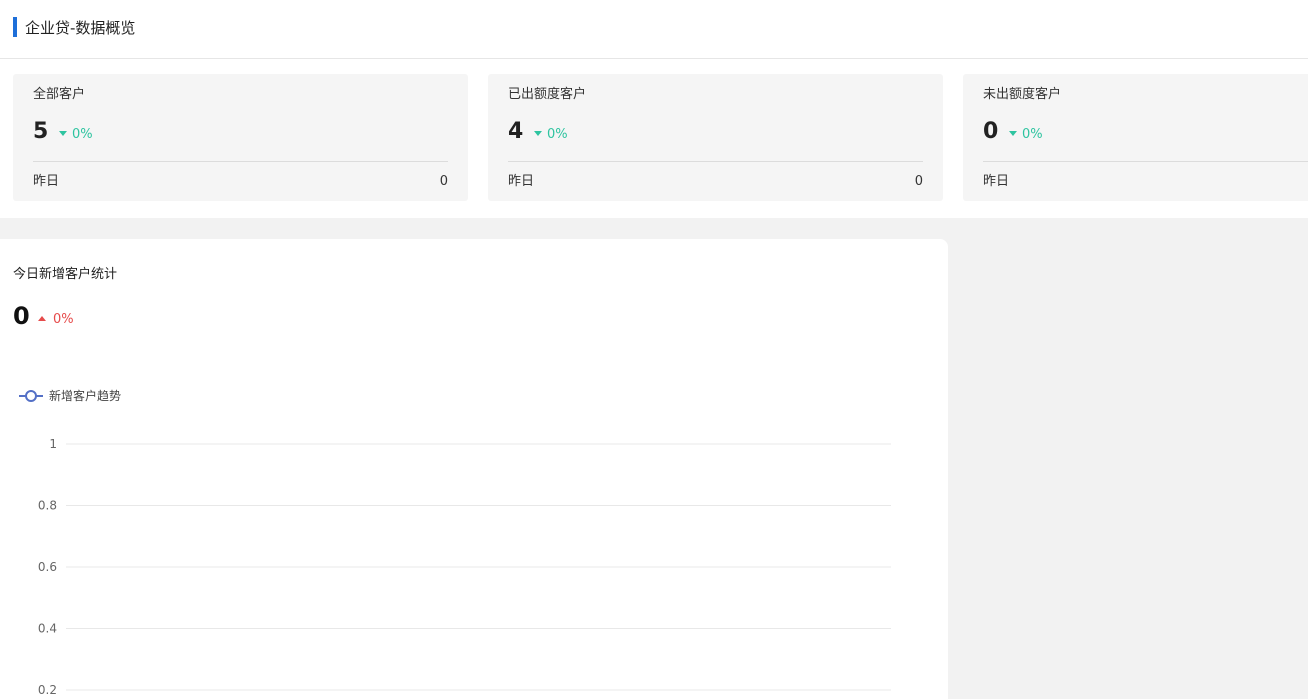  What do you see at coordinates (47, 690) in the screenshot?
I see `y-tick-label: 0.2` at bounding box center [47, 690].